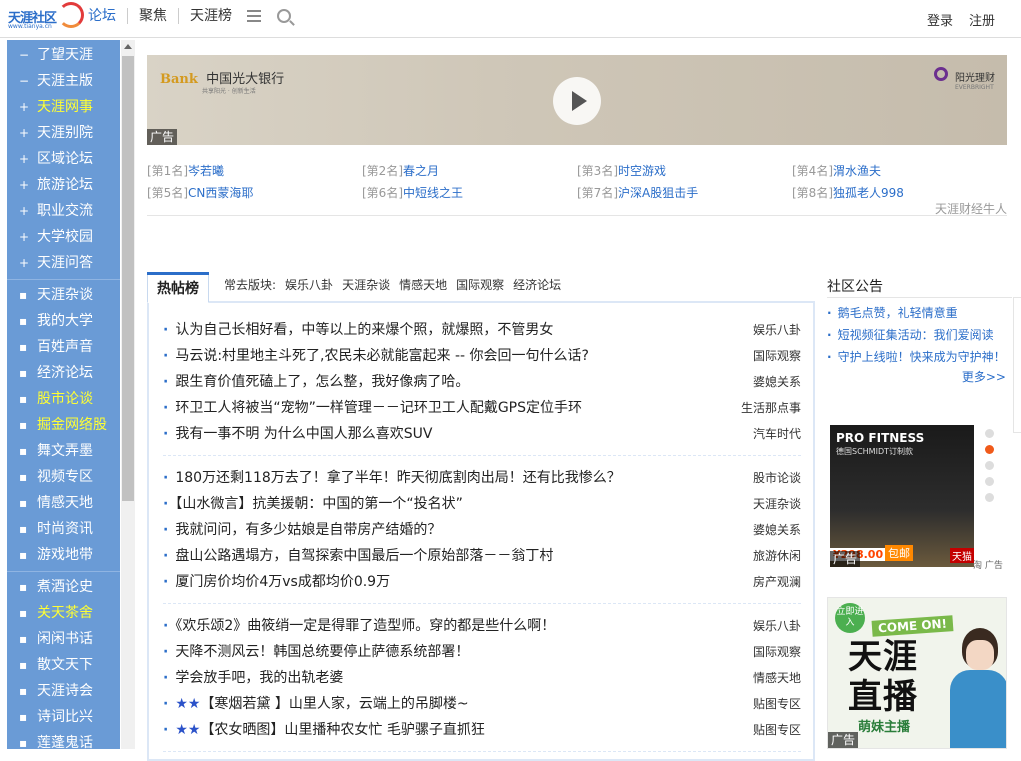 The width and height of the screenshot is (1021, 761). I want to click on post-title-link: ★★【农女晒图】山里播种农女忙 毛驴骡子直抓狂, so click(324, 730).